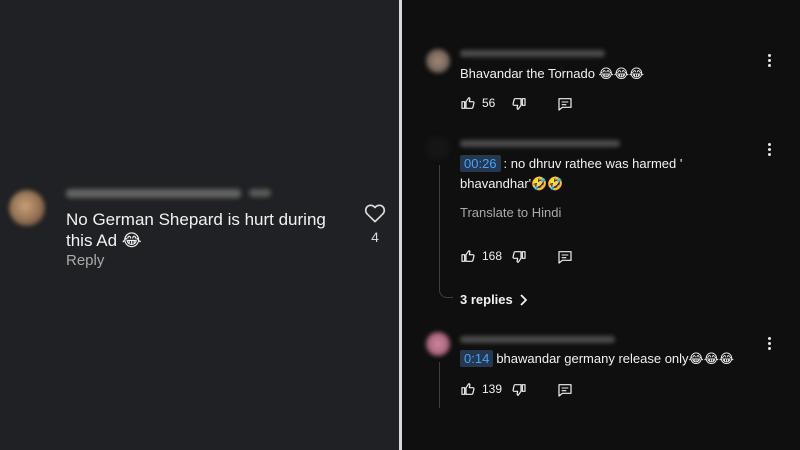 The width and height of the screenshot is (800, 450). I want to click on like-count: 56, so click(489, 103).